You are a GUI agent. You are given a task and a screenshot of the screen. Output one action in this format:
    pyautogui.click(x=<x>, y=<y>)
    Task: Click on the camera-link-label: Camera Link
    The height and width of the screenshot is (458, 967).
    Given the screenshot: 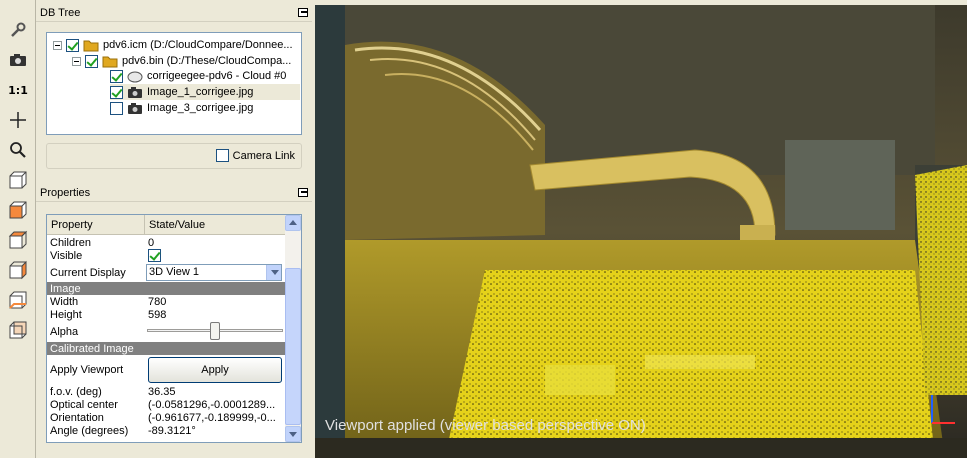 What is the action you would take?
    pyautogui.click(x=263, y=155)
    